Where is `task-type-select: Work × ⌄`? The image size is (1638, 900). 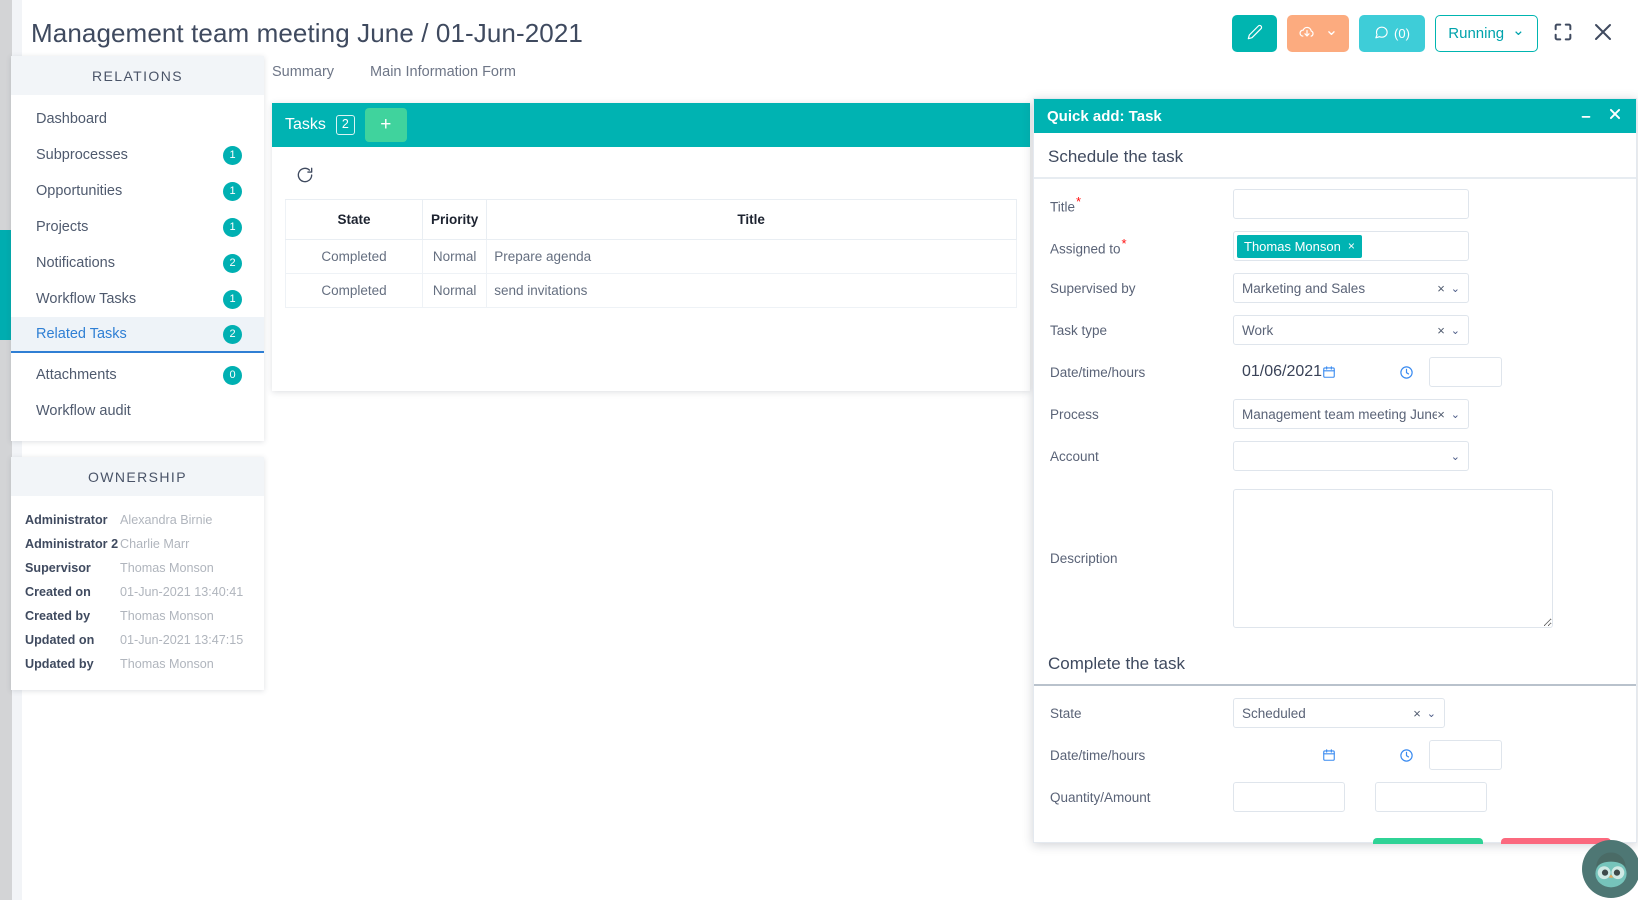 task-type-select: Work × ⌄ is located at coordinates (1351, 330).